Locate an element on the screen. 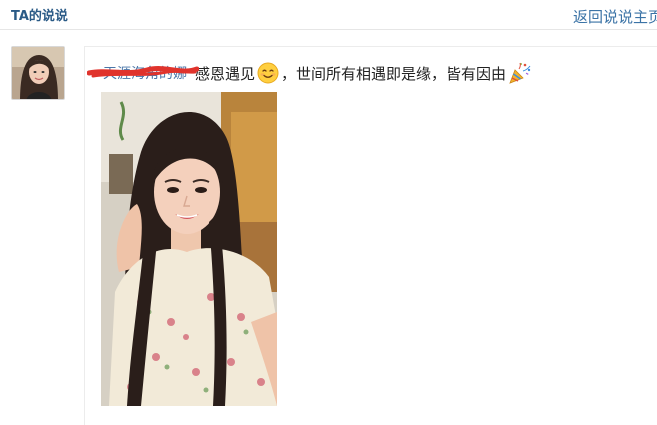  avatar-image is located at coordinates (38, 73).